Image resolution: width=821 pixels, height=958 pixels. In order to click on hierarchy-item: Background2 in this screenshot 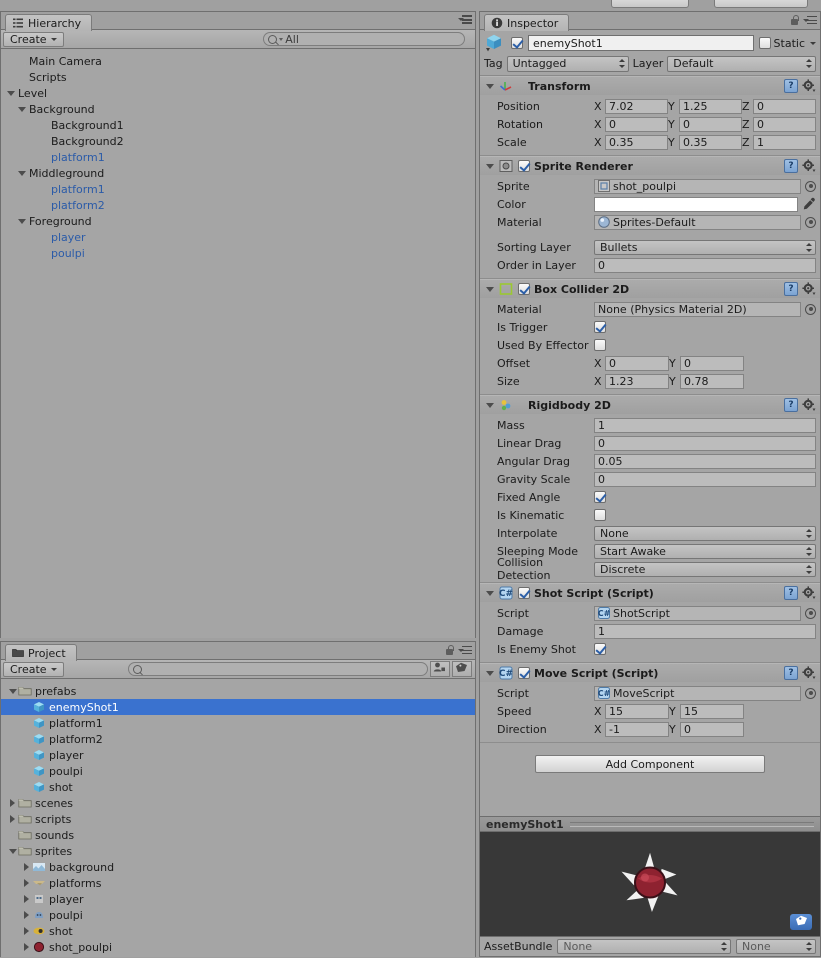, I will do `click(238, 141)`.